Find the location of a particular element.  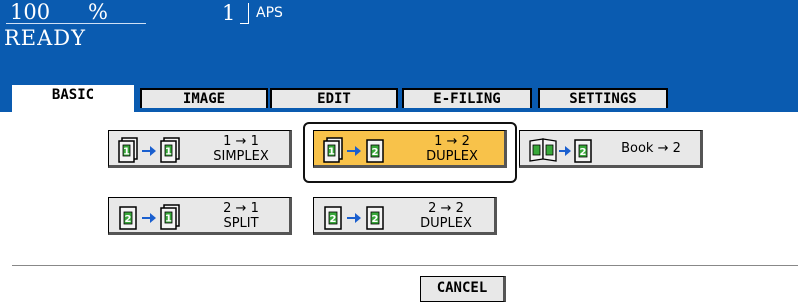

split-2-to-1-button: 2 1 2 → 1 SPLIT is located at coordinates (200, 216).